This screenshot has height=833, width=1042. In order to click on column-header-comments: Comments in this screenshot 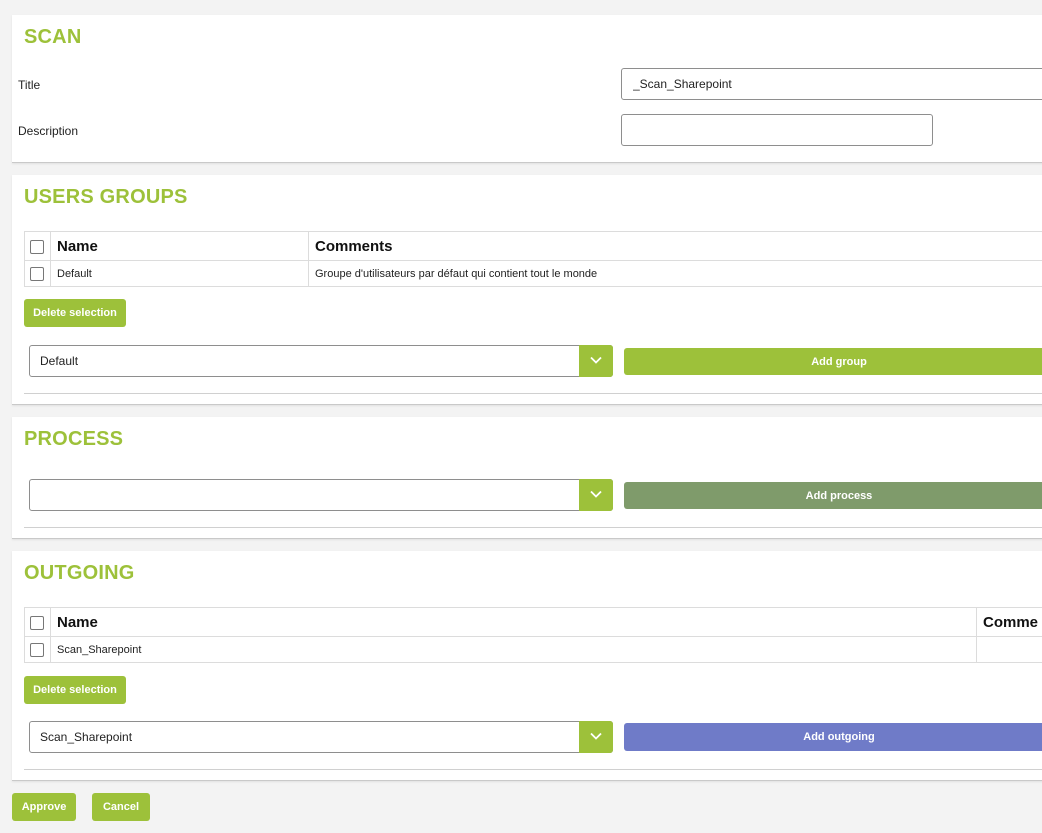, I will do `click(675, 246)`.